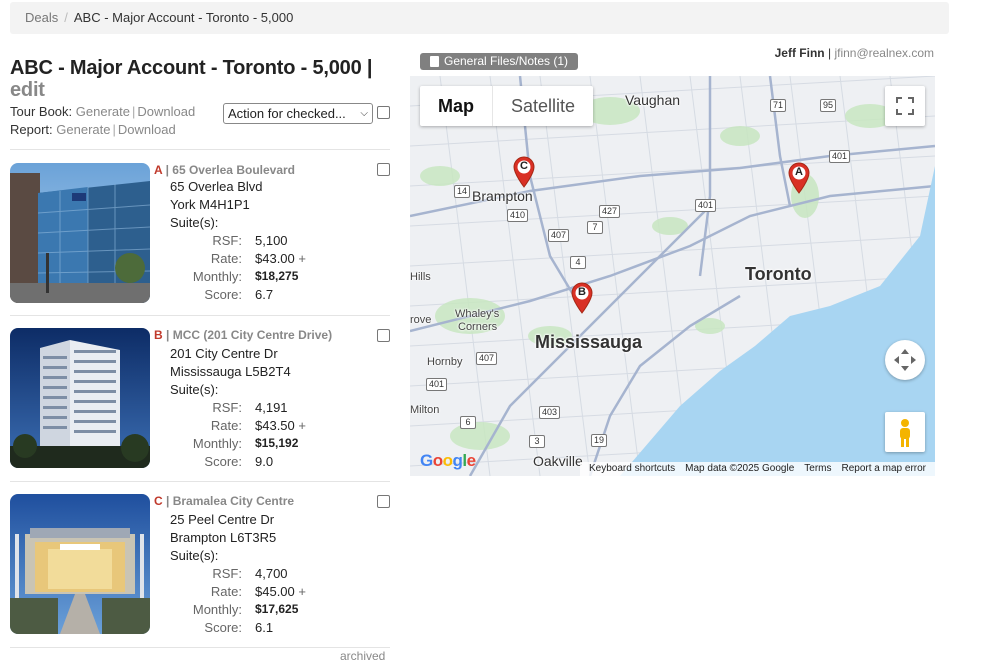  Describe the element at coordinates (799, 53) in the screenshot. I see `user-name: Jeff Finn` at that location.